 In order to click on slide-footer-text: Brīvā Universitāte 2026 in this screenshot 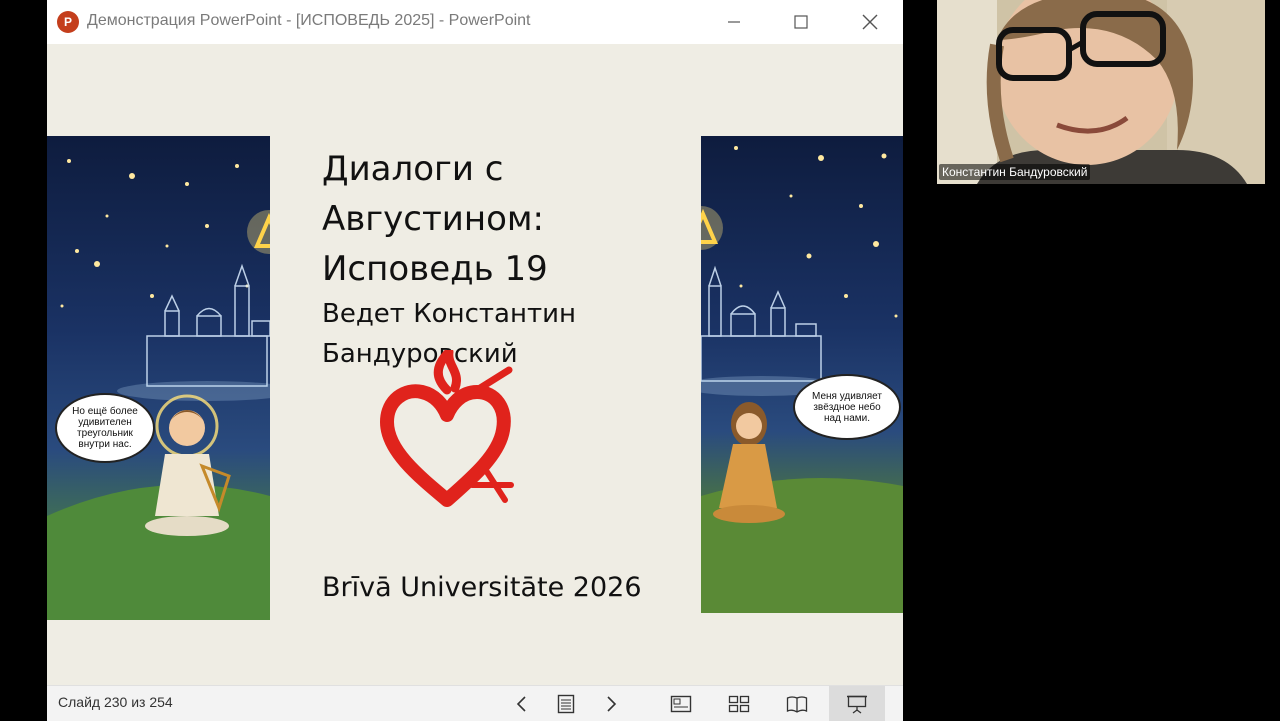, I will do `click(482, 587)`.